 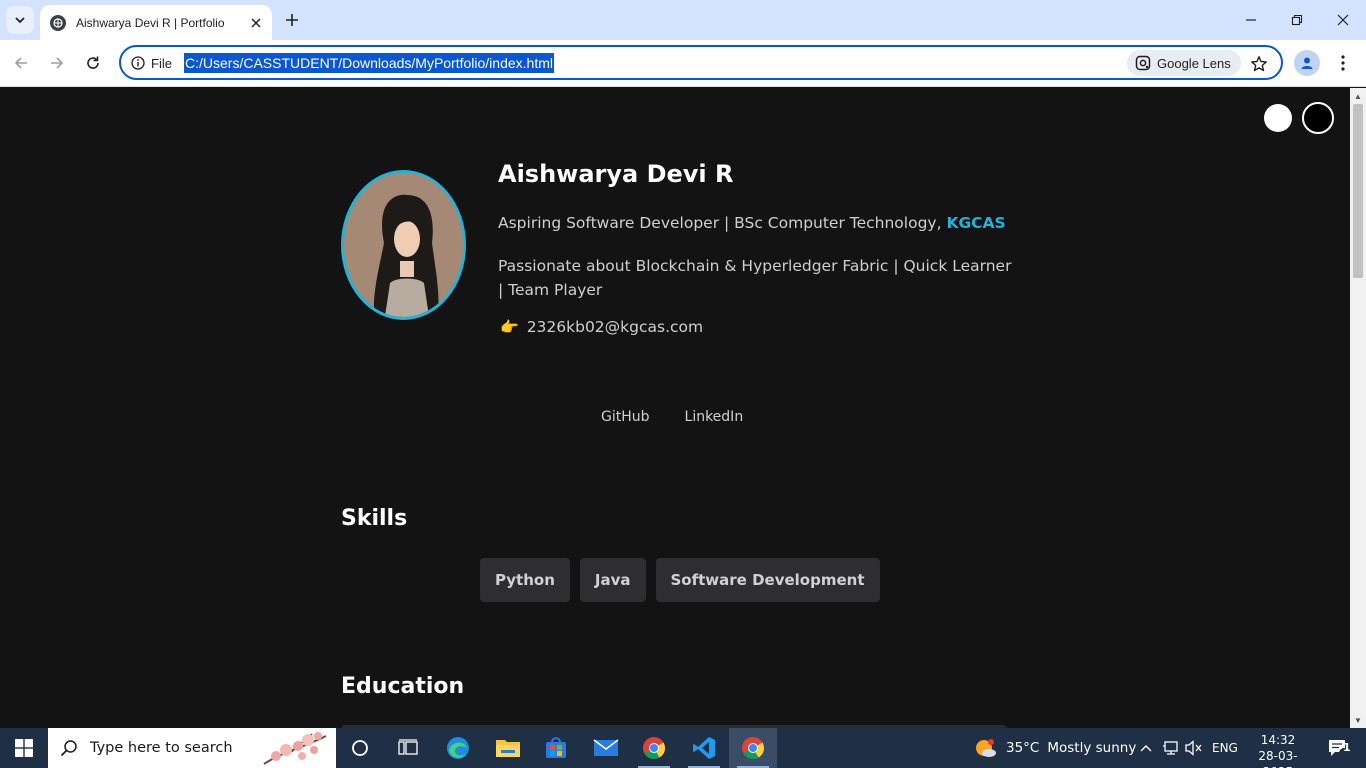 I want to click on profile-button, so click(x=1307, y=63).